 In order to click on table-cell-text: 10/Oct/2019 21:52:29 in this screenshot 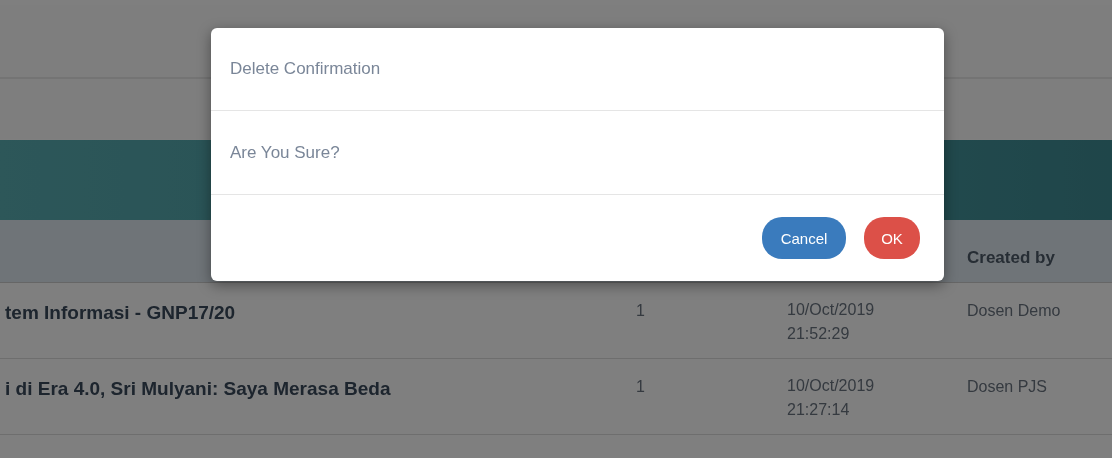, I will do `click(831, 322)`.